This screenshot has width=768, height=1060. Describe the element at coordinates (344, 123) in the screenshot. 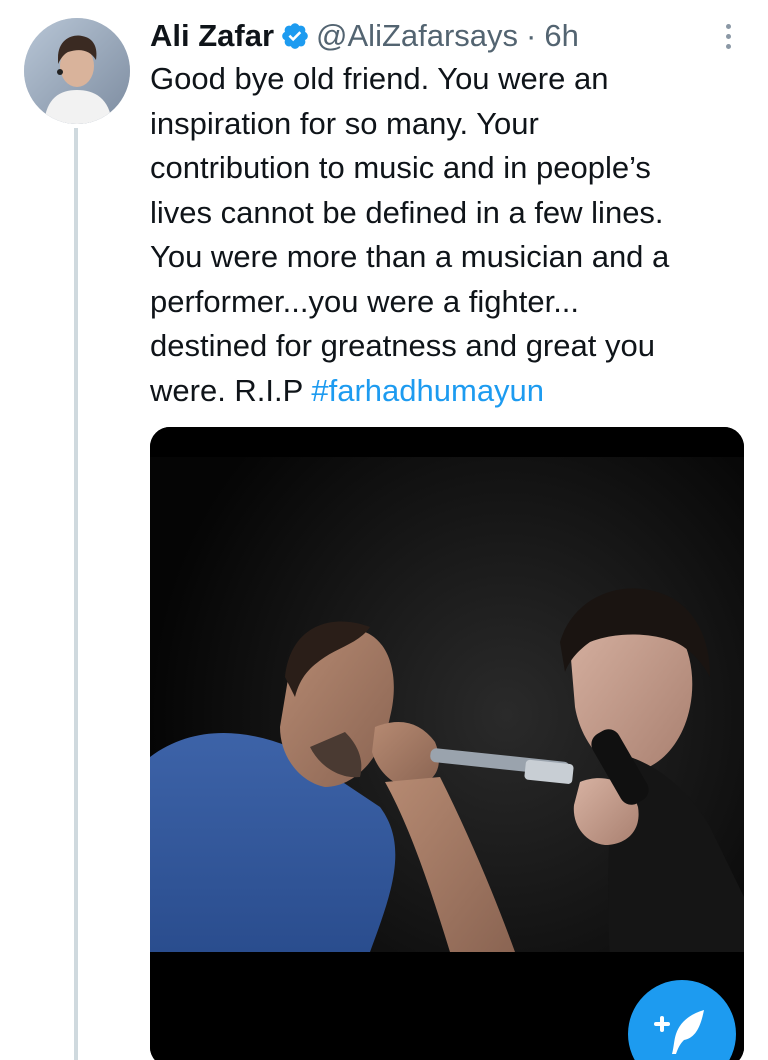

I see `tweet-text-line: inspiration for so many. Your` at that location.